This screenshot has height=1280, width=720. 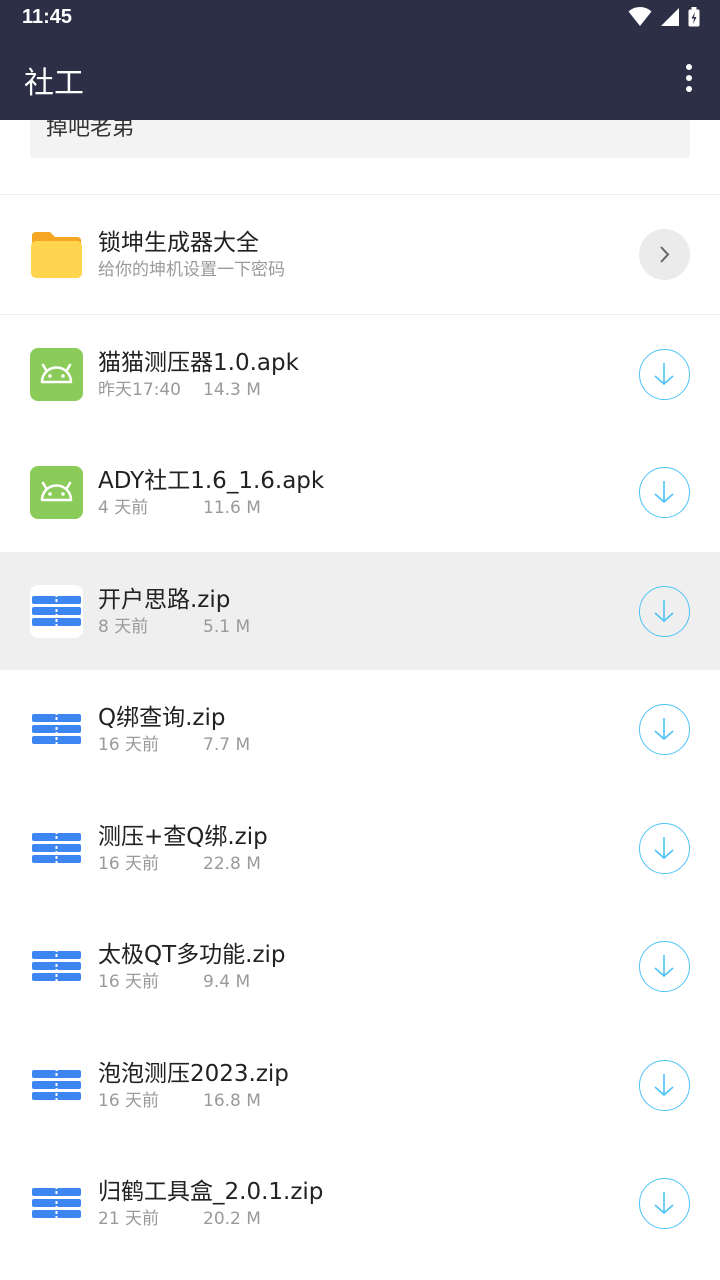 I want to click on item-name: 太极QT多功能.zip, so click(x=192, y=955).